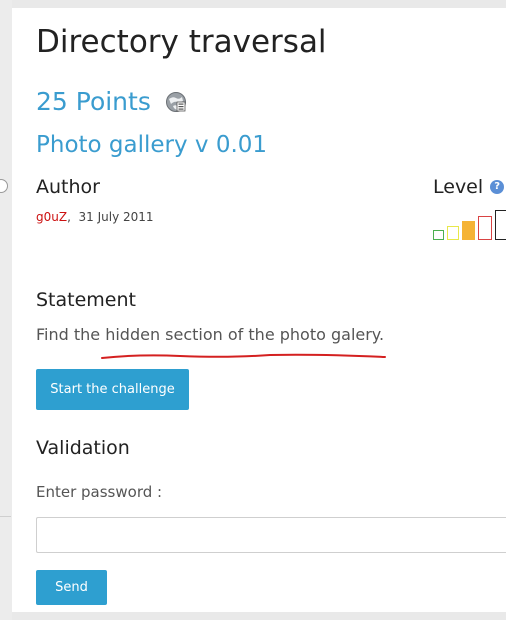 The height and width of the screenshot is (620, 506). What do you see at coordinates (271, 535) in the screenshot?
I see `password-input` at bounding box center [271, 535].